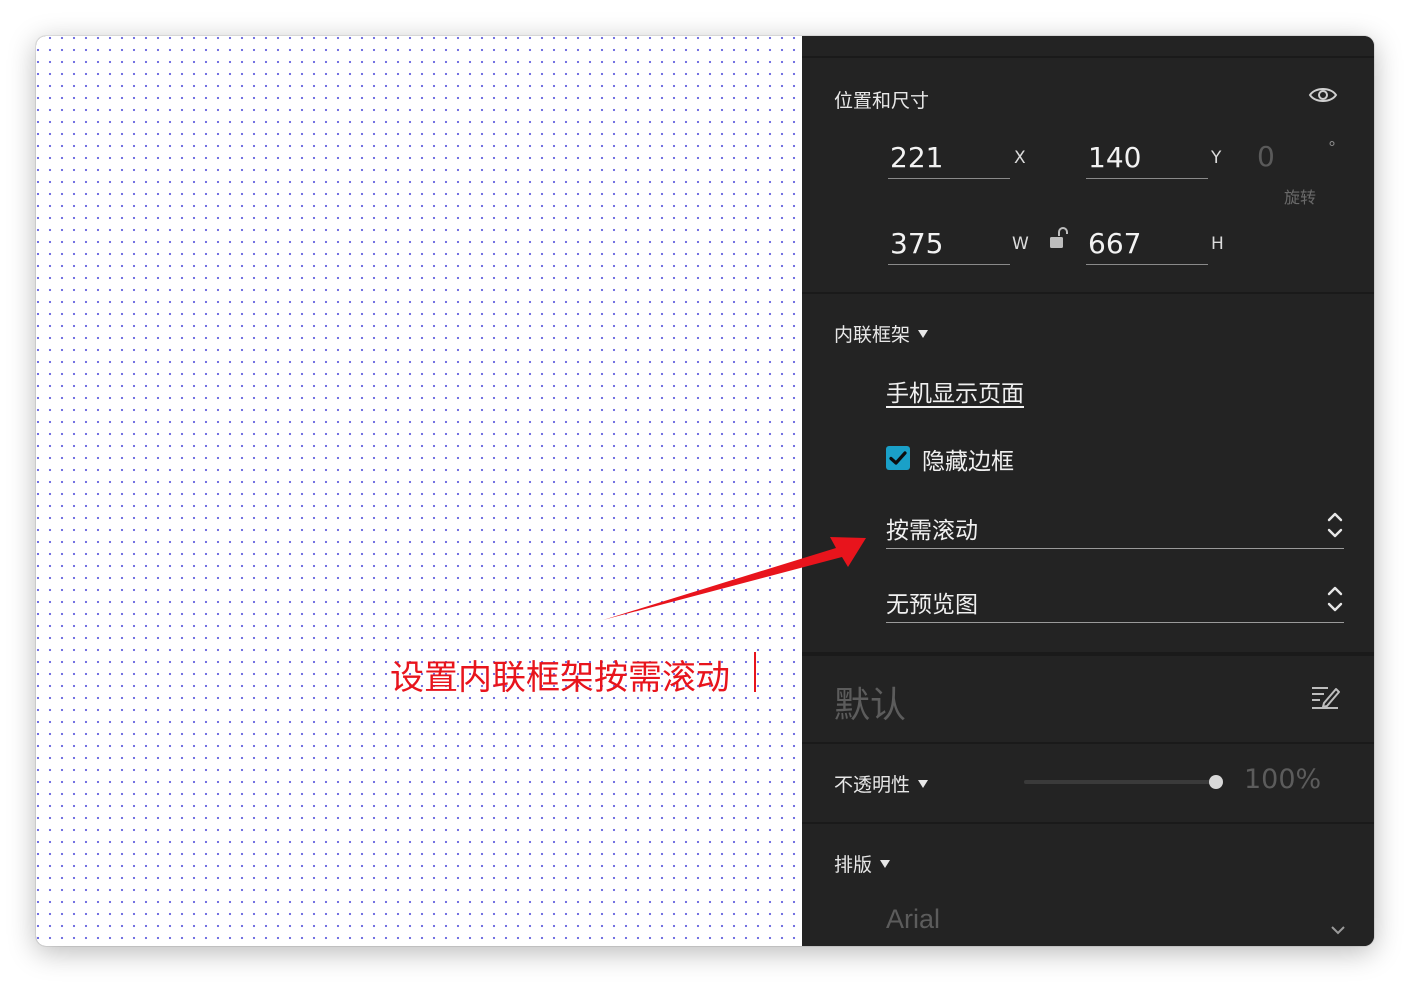 The image size is (1410, 982). I want to click on annotation-text: 设置内联框架按需滚动, so click(560, 678).